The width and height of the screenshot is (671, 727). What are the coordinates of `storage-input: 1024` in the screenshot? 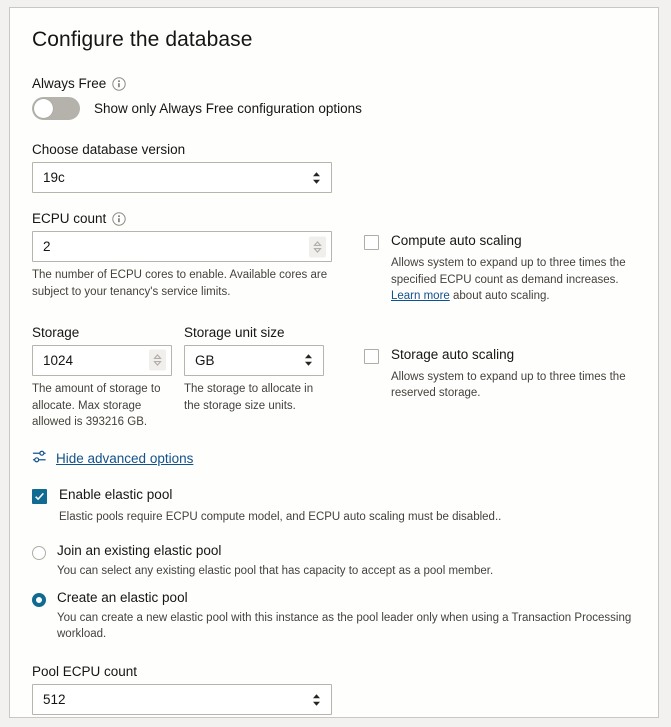 It's located at (102, 360).